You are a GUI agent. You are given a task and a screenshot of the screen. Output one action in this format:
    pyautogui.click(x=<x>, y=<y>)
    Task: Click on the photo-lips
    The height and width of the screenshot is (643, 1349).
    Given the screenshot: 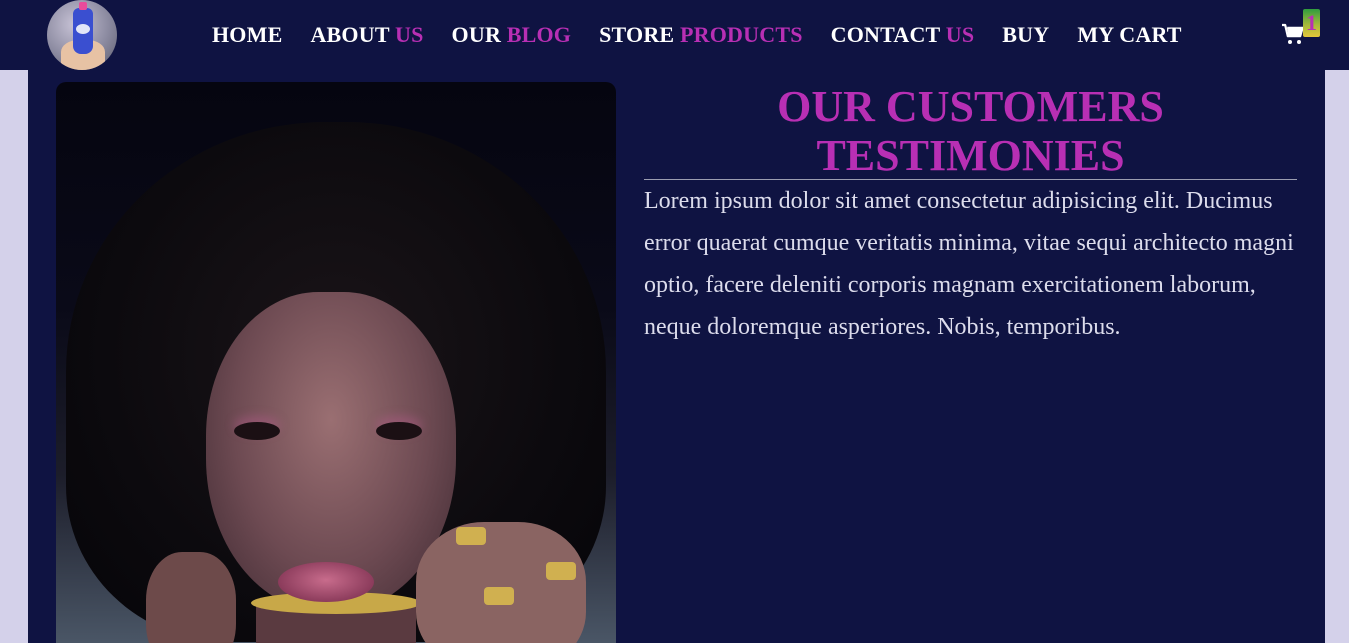 What is the action you would take?
    pyautogui.click(x=326, y=582)
    